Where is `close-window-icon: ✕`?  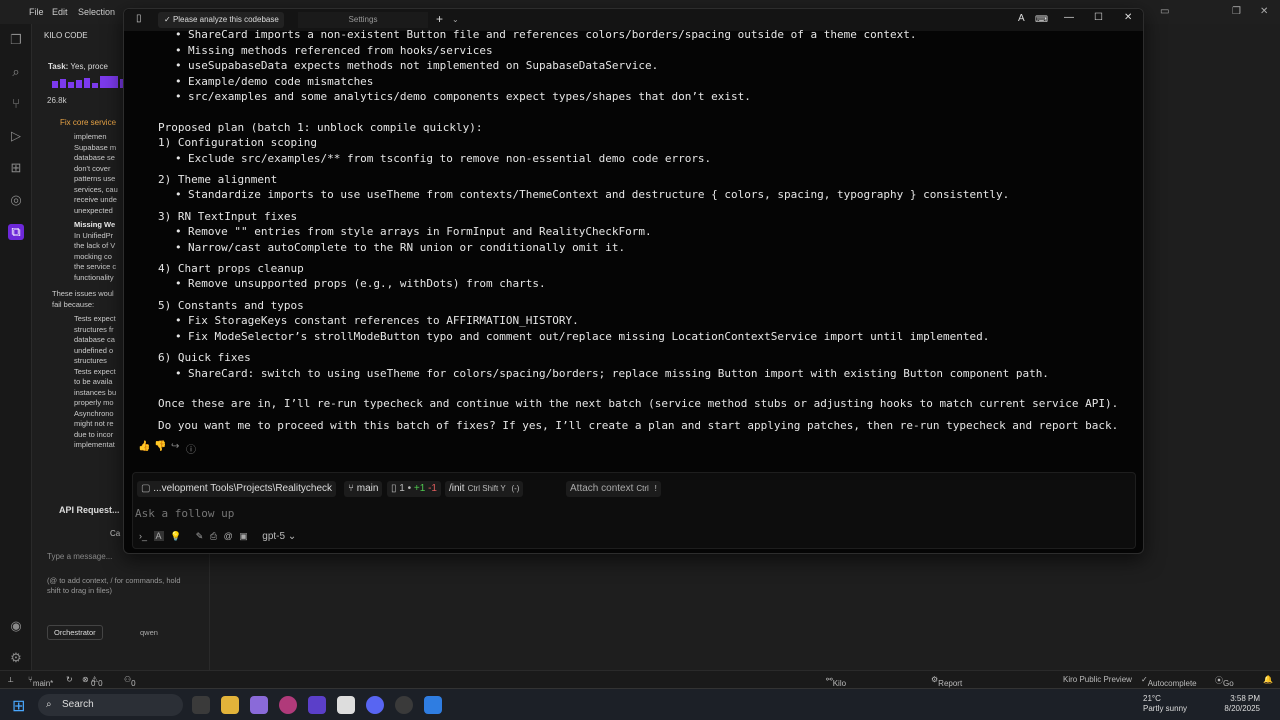 close-window-icon: ✕ is located at coordinates (1128, 17).